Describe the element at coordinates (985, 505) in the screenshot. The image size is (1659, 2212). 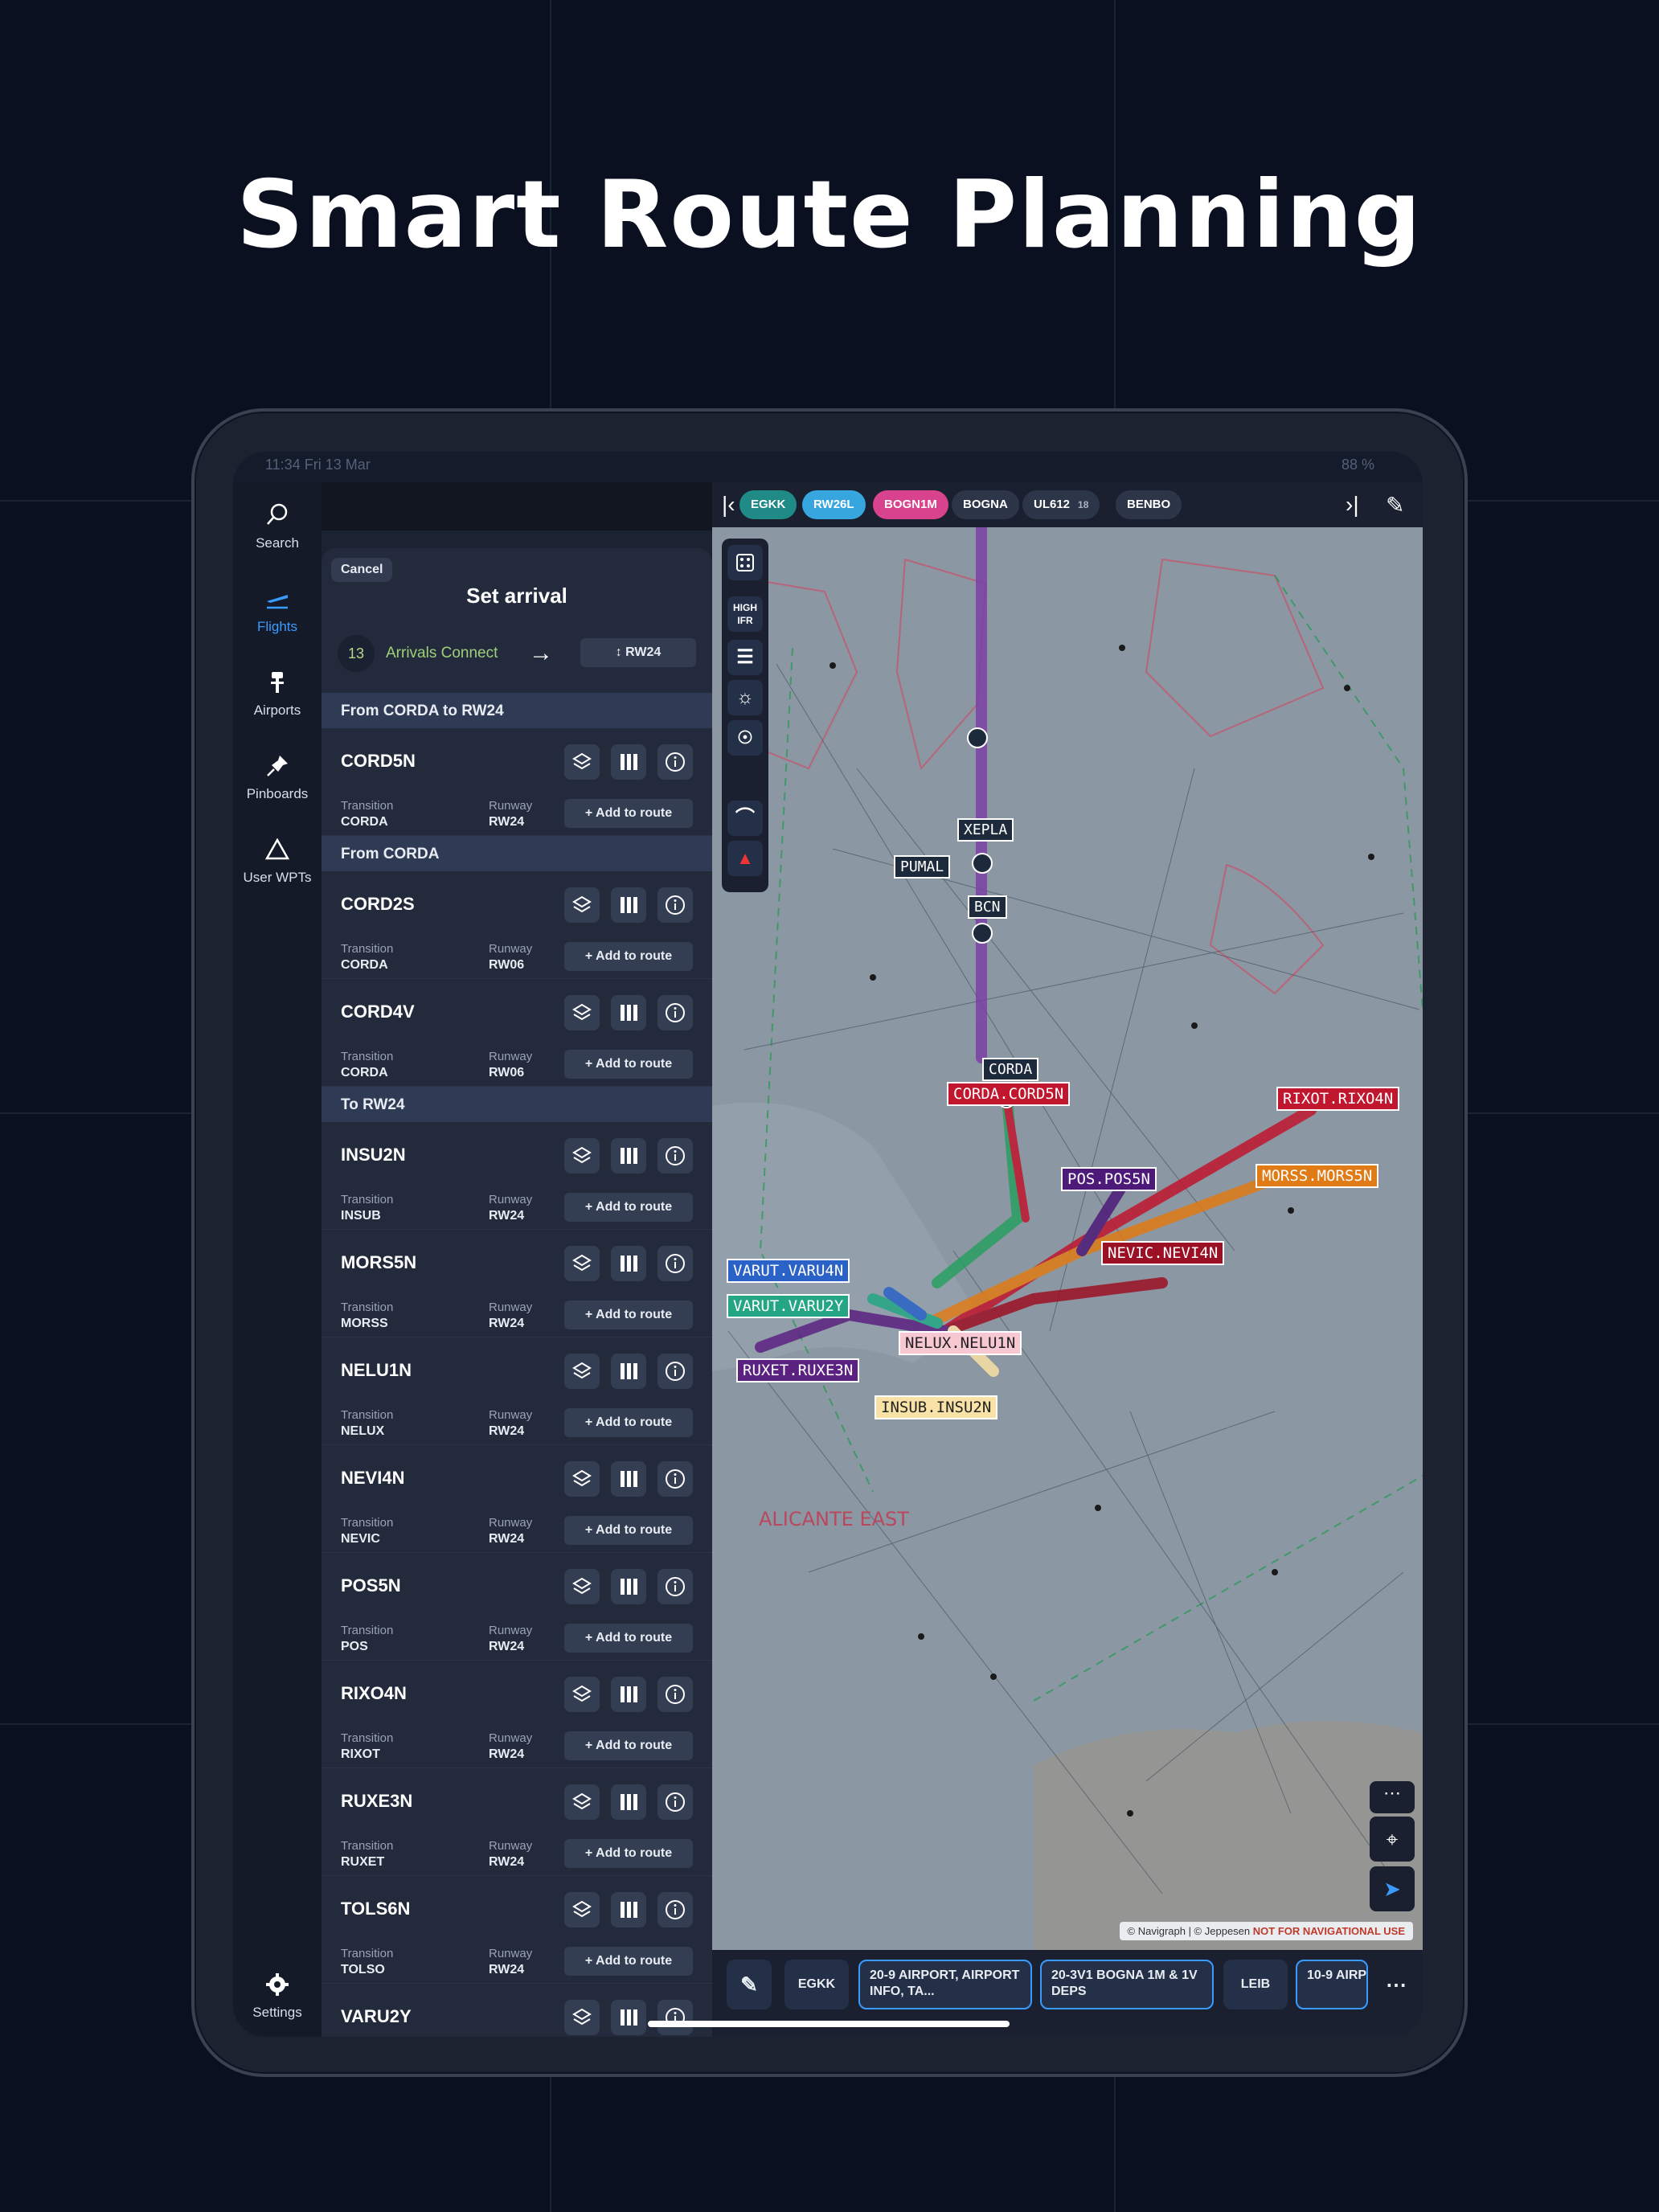
I see `route-chip: BOGNA` at that location.